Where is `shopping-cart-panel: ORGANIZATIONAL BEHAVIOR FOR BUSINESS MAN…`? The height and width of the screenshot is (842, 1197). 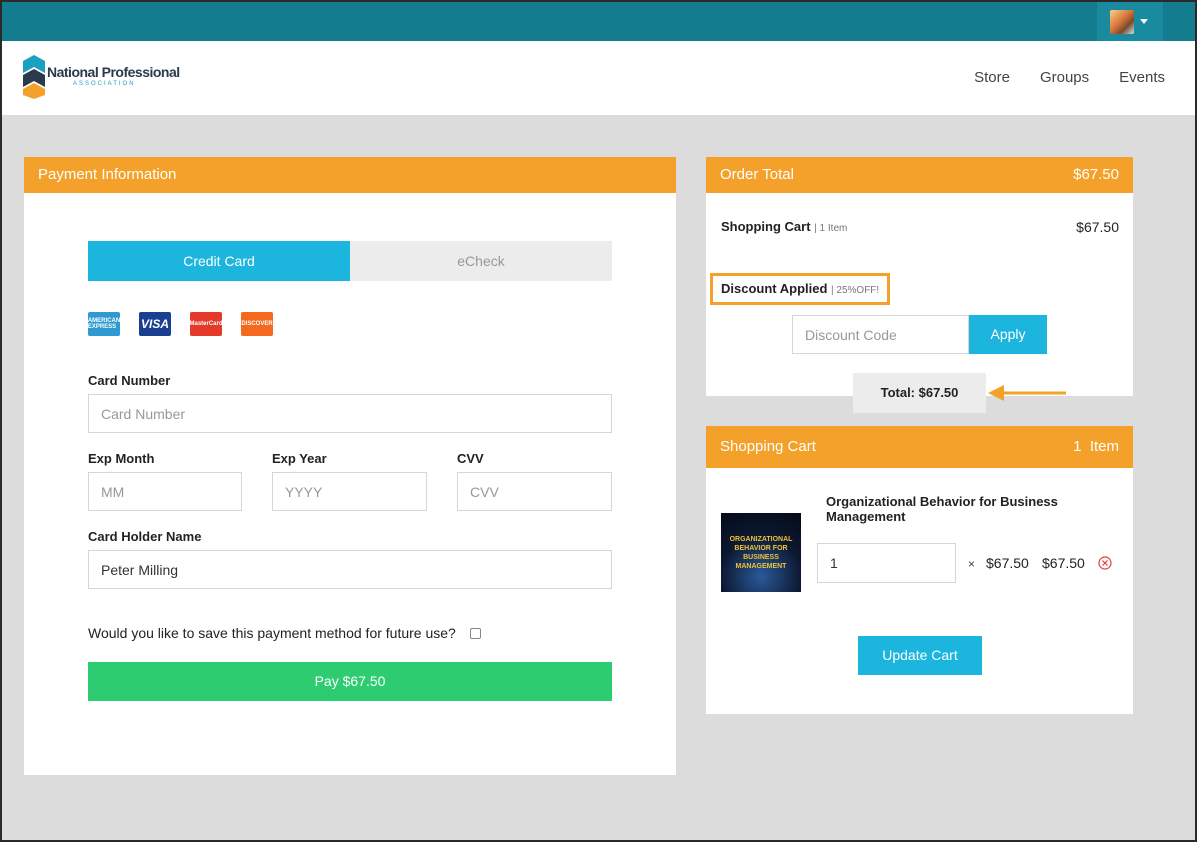
shopping-cart-panel: ORGANIZATIONAL BEHAVIOR FOR BUSINESS MAN… is located at coordinates (919, 591).